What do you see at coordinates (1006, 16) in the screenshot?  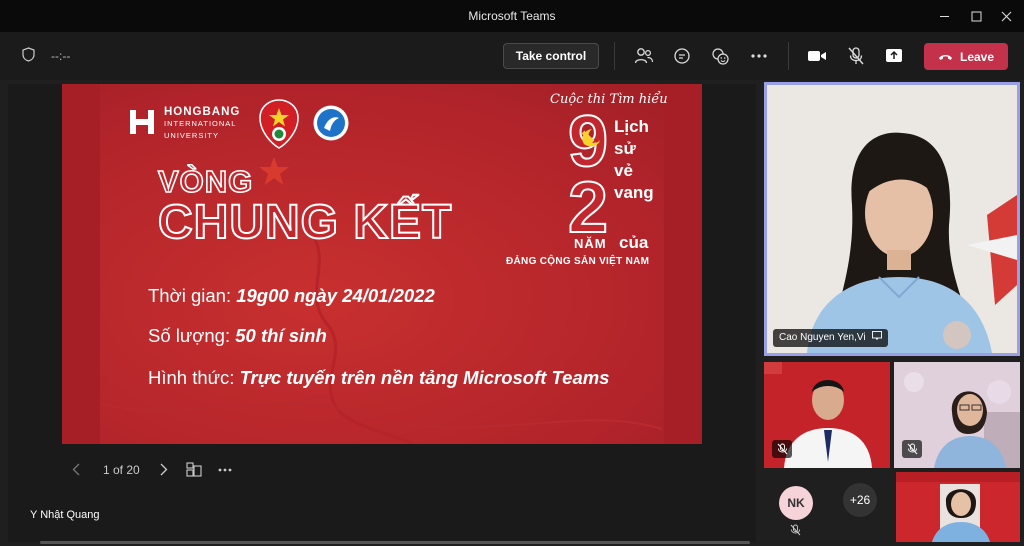 I see `close-icon` at bounding box center [1006, 16].